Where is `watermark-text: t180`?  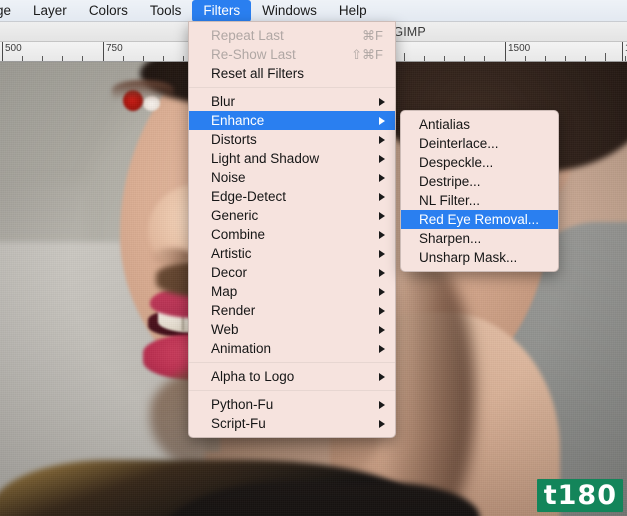 watermark-text: t180 is located at coordinates (580, 495).